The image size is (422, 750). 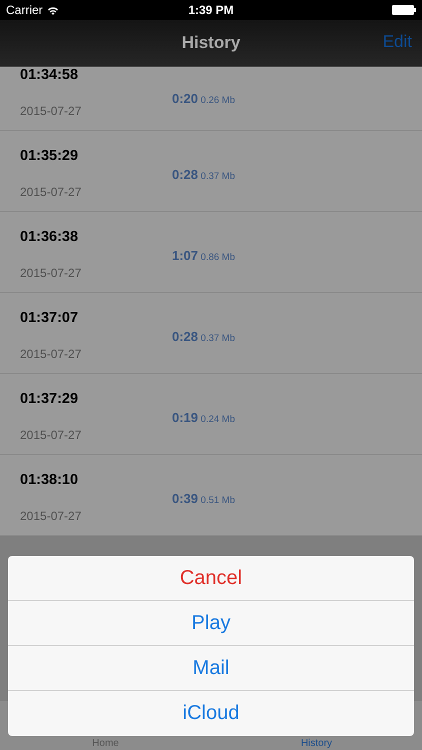 I want to click on wifi-icon, so click(x=52, y=10).